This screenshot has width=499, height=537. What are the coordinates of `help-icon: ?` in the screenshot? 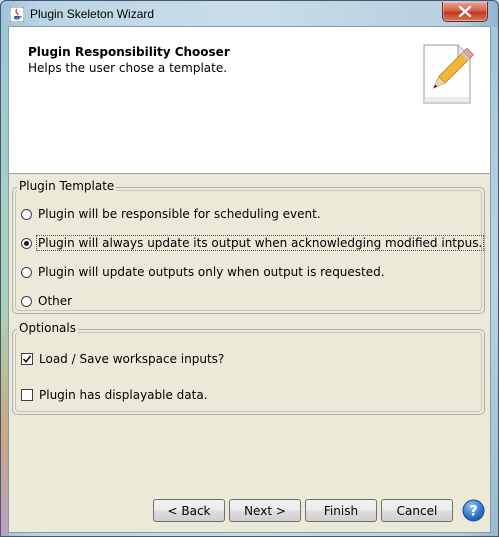 It's located at (473, 510).